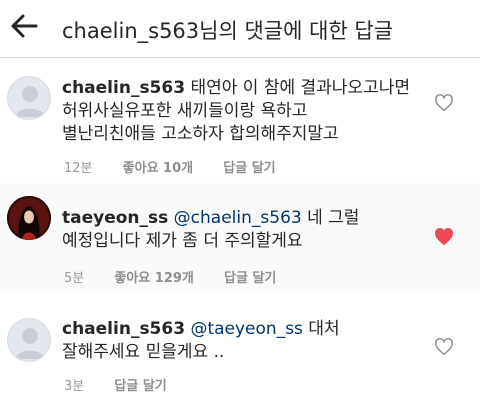  What do you see at coordinates (238, 218) in the screenshot?
I see `mention-link: @chaelin_s563` at bounding box center [238, 218].